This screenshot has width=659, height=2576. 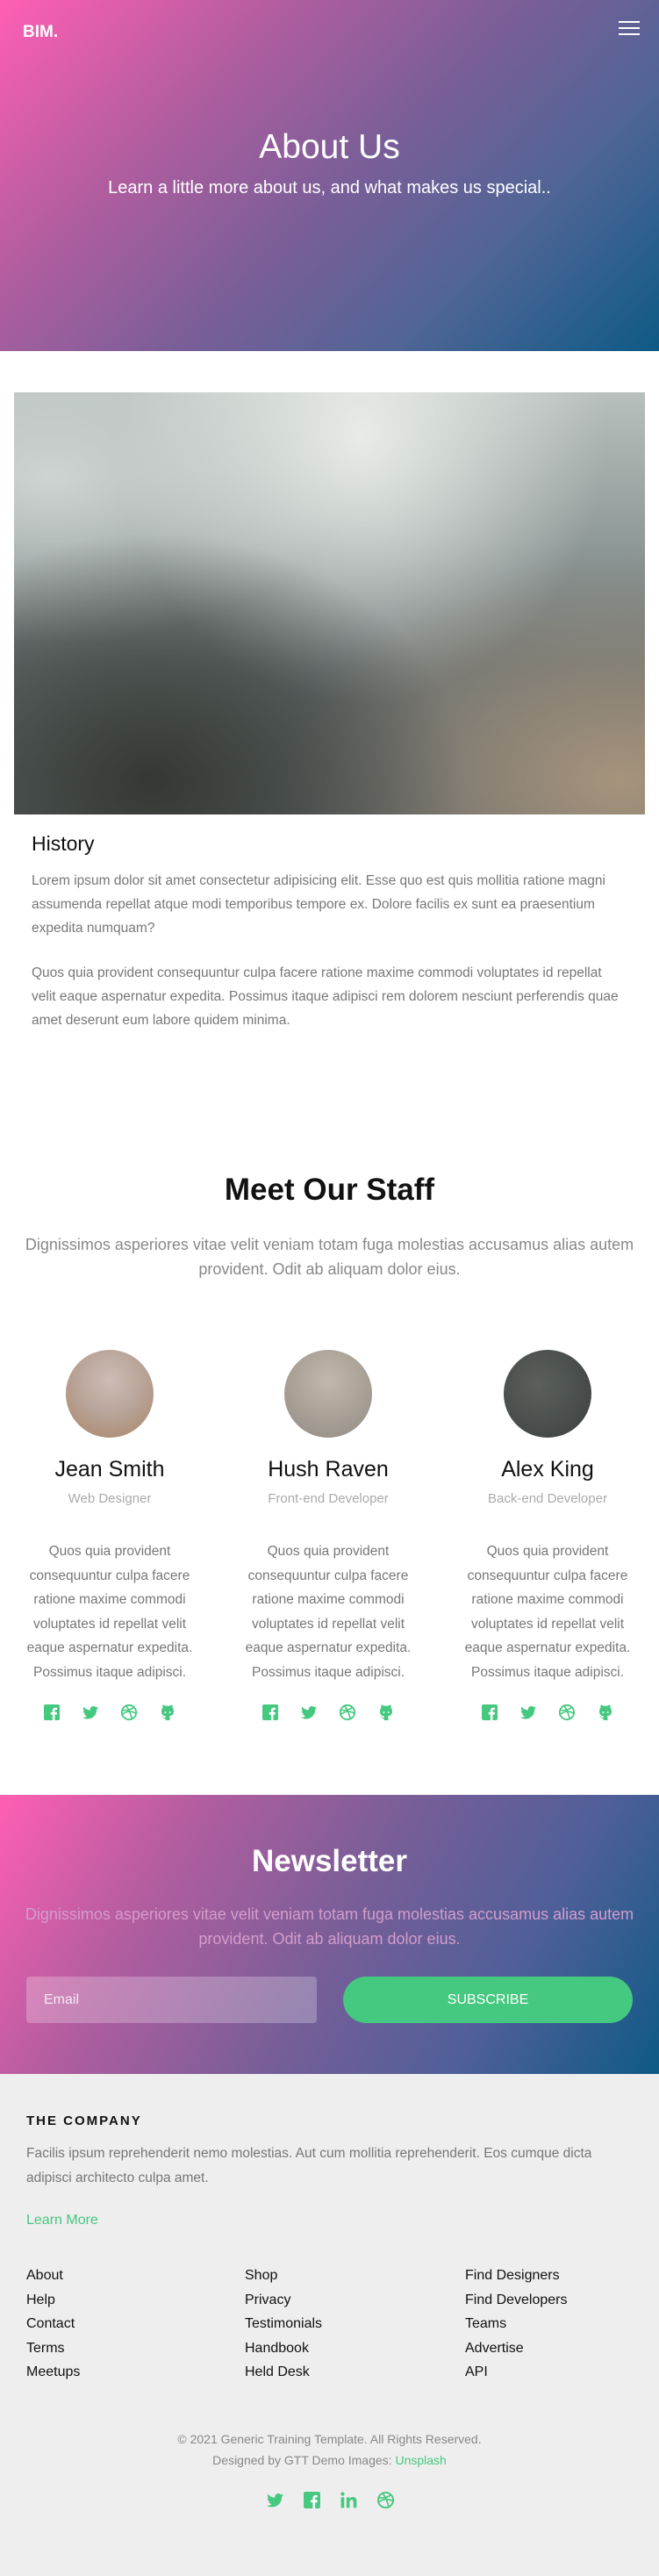 I want to click on footer-links-column: Shop Privacy Testimonials Handbook Held Desk, so click(x=283, y=2325).